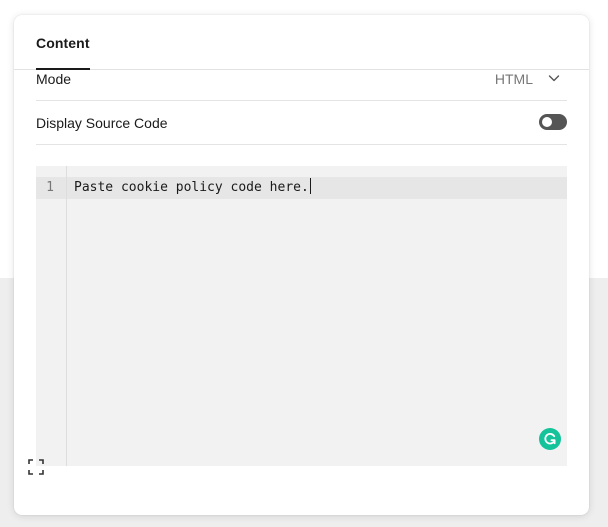  Describe the element at coordinates (54, 79) in the screenshot. I see `mode-label: Mode` at that location.